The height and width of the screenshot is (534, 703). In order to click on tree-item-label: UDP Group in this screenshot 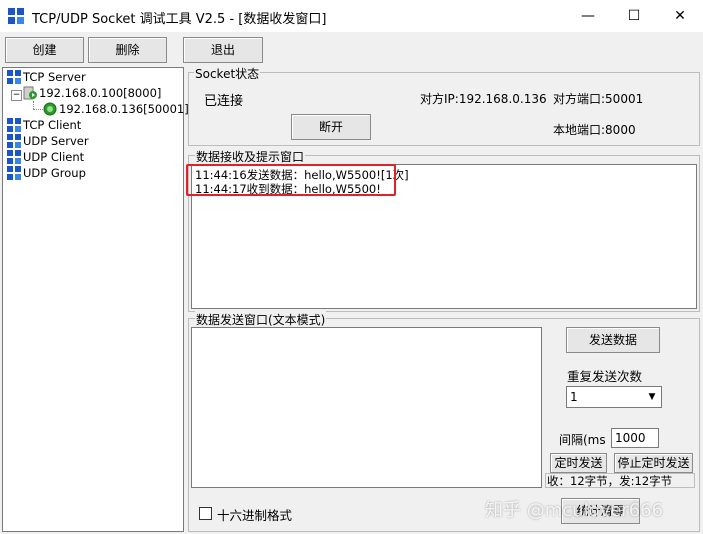, I will do `click(54, 173)`.